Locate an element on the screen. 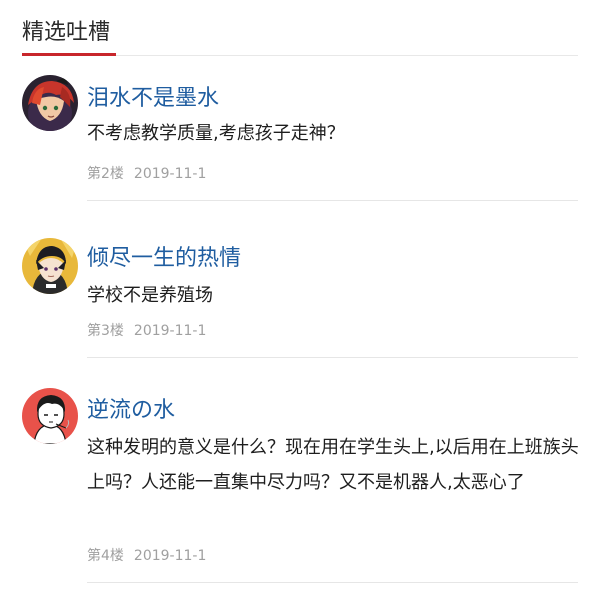 The width and height of the screenshot is (600, 602). section-header: 精选吐槽 is located at coordinates (300, 28).